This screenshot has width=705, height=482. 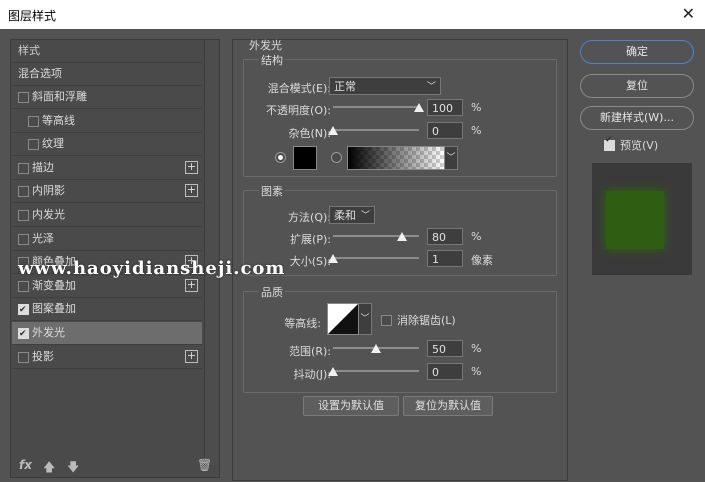 What do you see at coordinates (272, 292) in the screenshot?
I see `quality-title: 品质` at bounding box center [272, 292].